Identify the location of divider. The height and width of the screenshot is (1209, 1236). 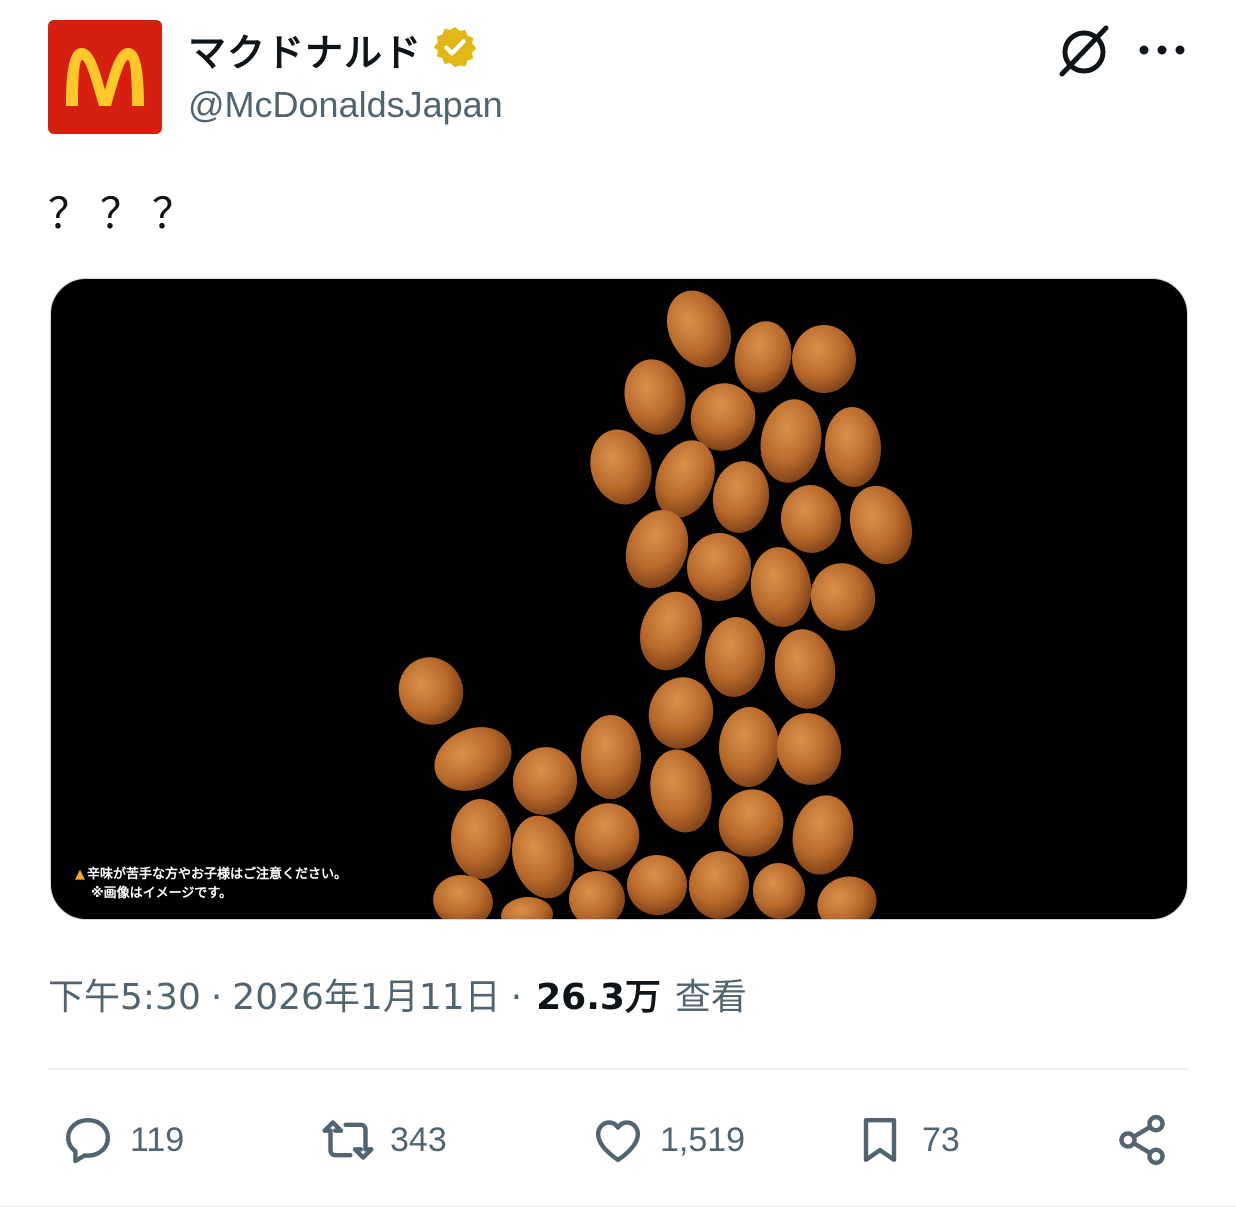
(618, 1069).